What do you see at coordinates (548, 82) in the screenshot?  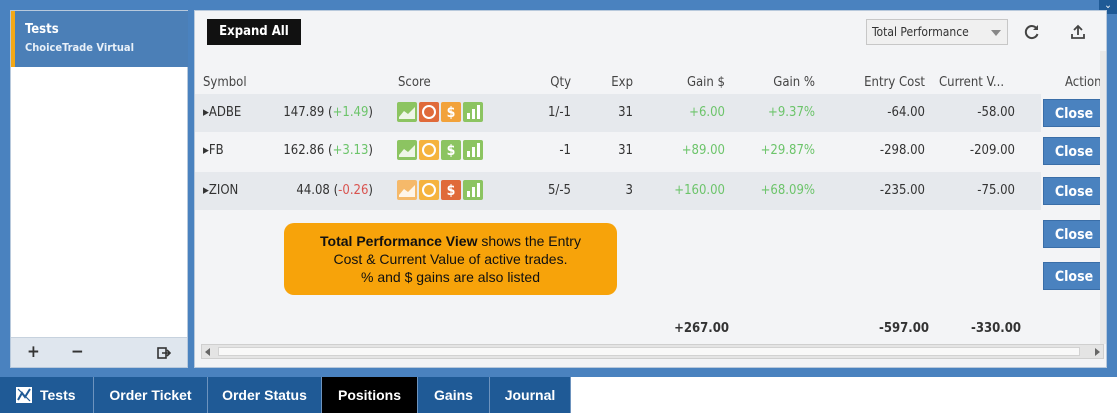 I see `header-qty: Qty` at bounding box center [548, 82].